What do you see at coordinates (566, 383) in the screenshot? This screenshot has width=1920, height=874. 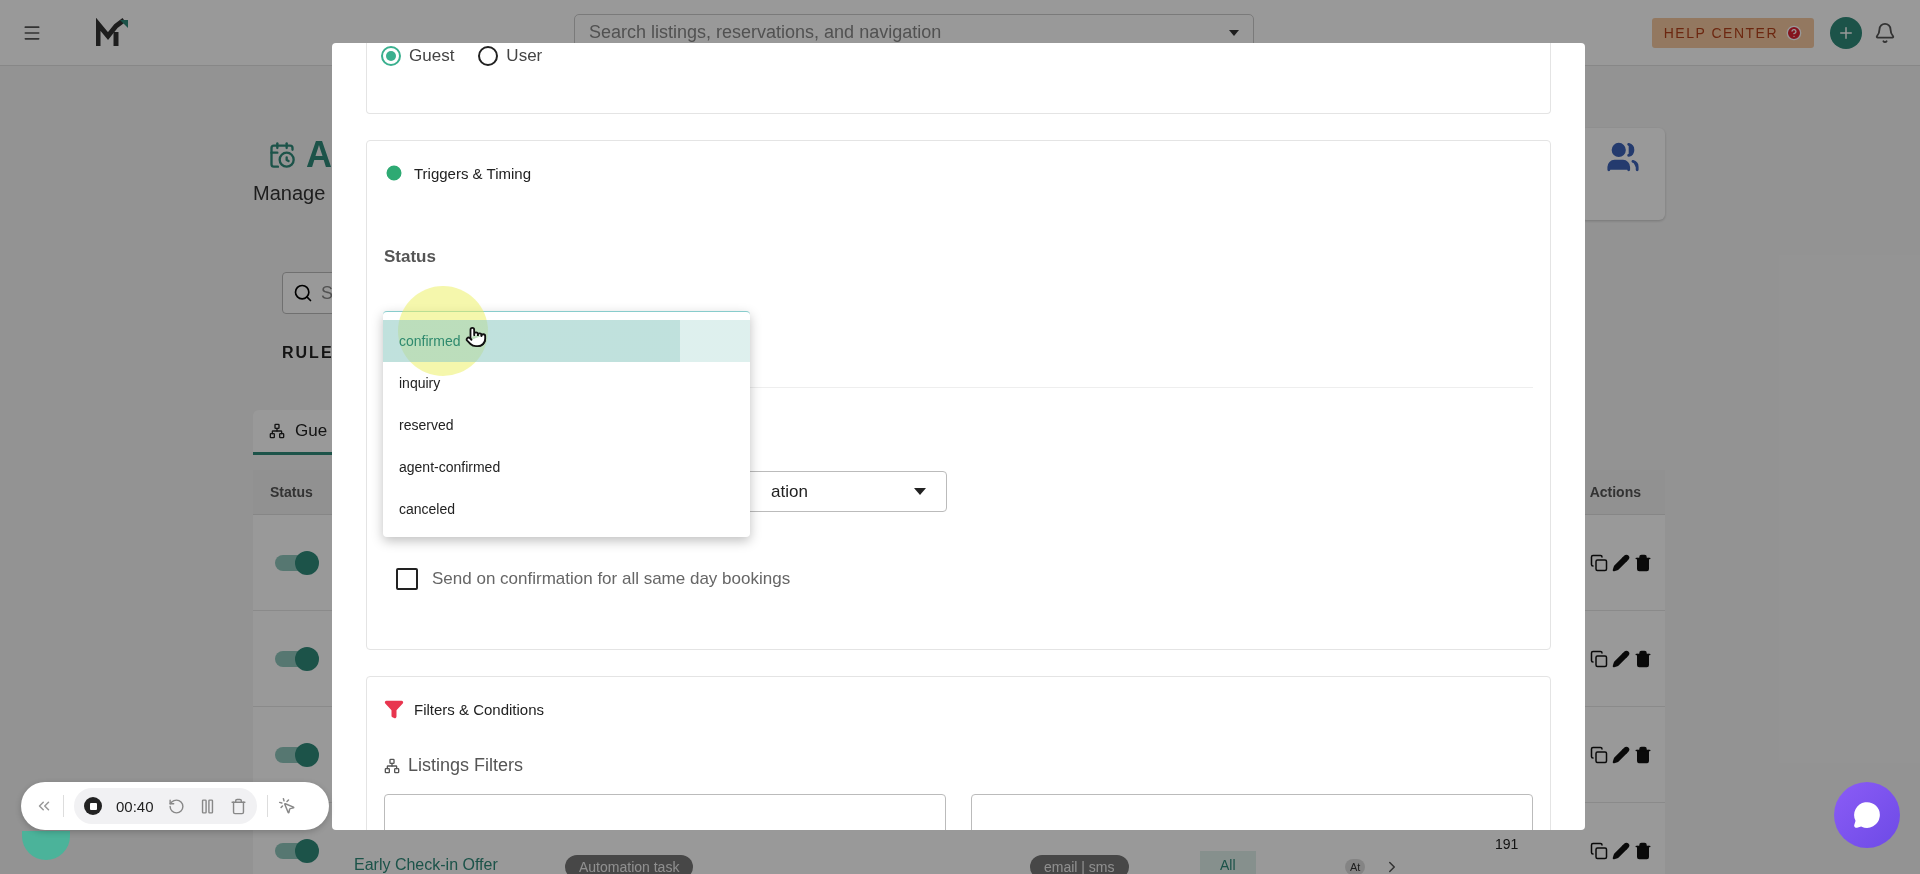 I see `menu-item: inquiry` at bounding box center [566, 383].